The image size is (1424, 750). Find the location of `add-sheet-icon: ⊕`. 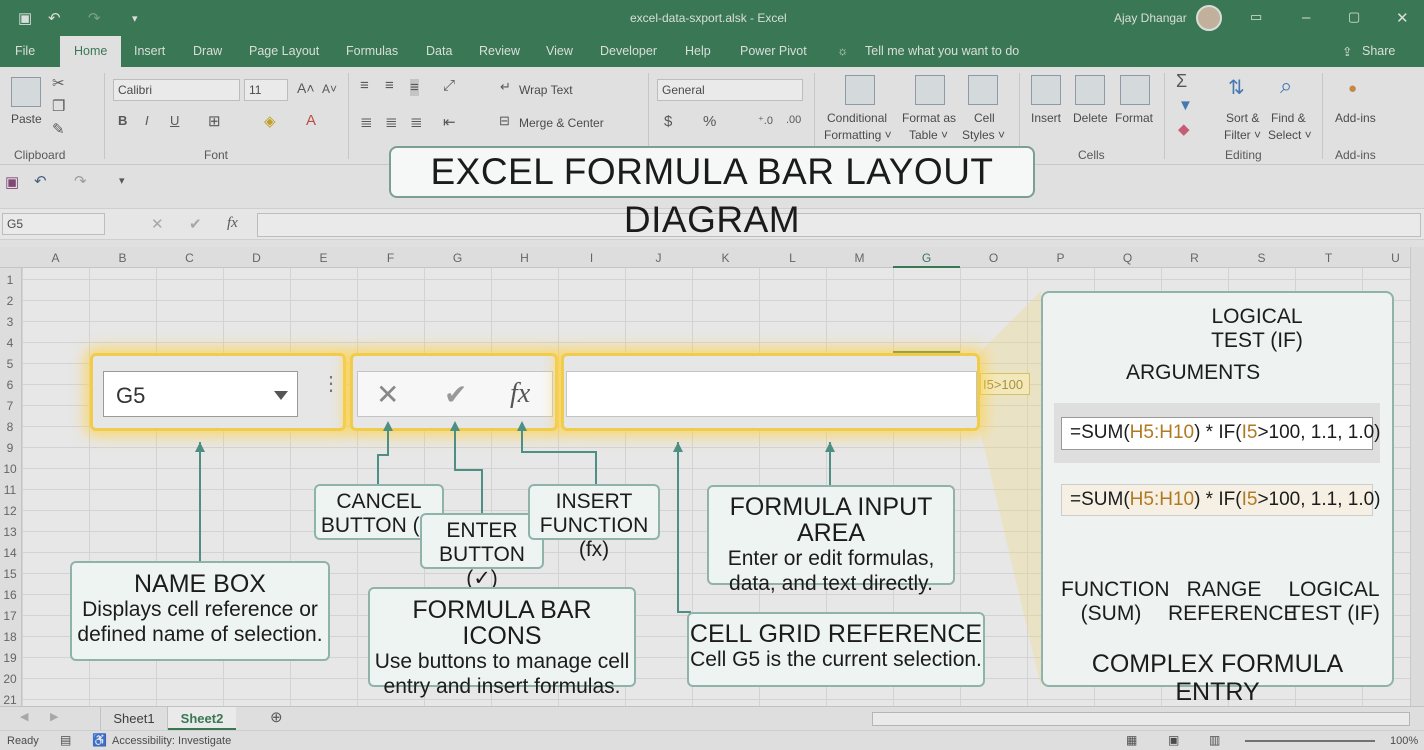

add-sheet-icon: ⊕ is located at coordinates (276, 717).